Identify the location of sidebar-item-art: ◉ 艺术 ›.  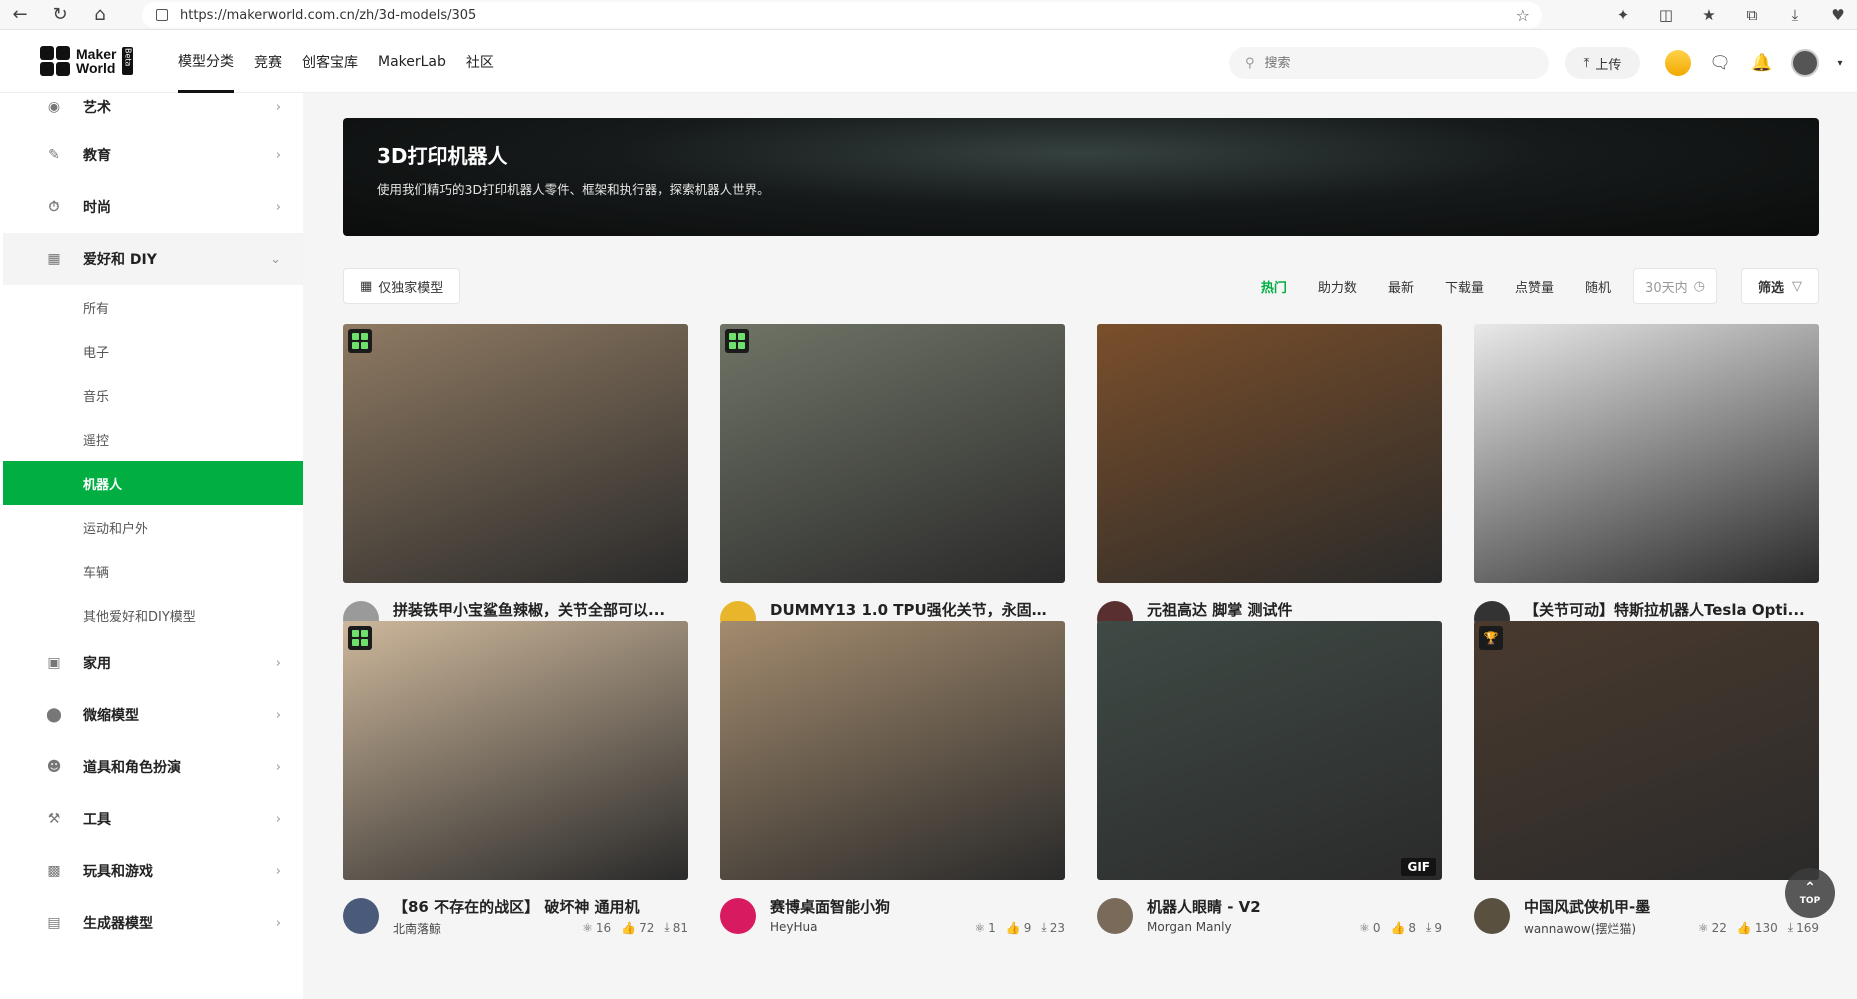
(153, 111).